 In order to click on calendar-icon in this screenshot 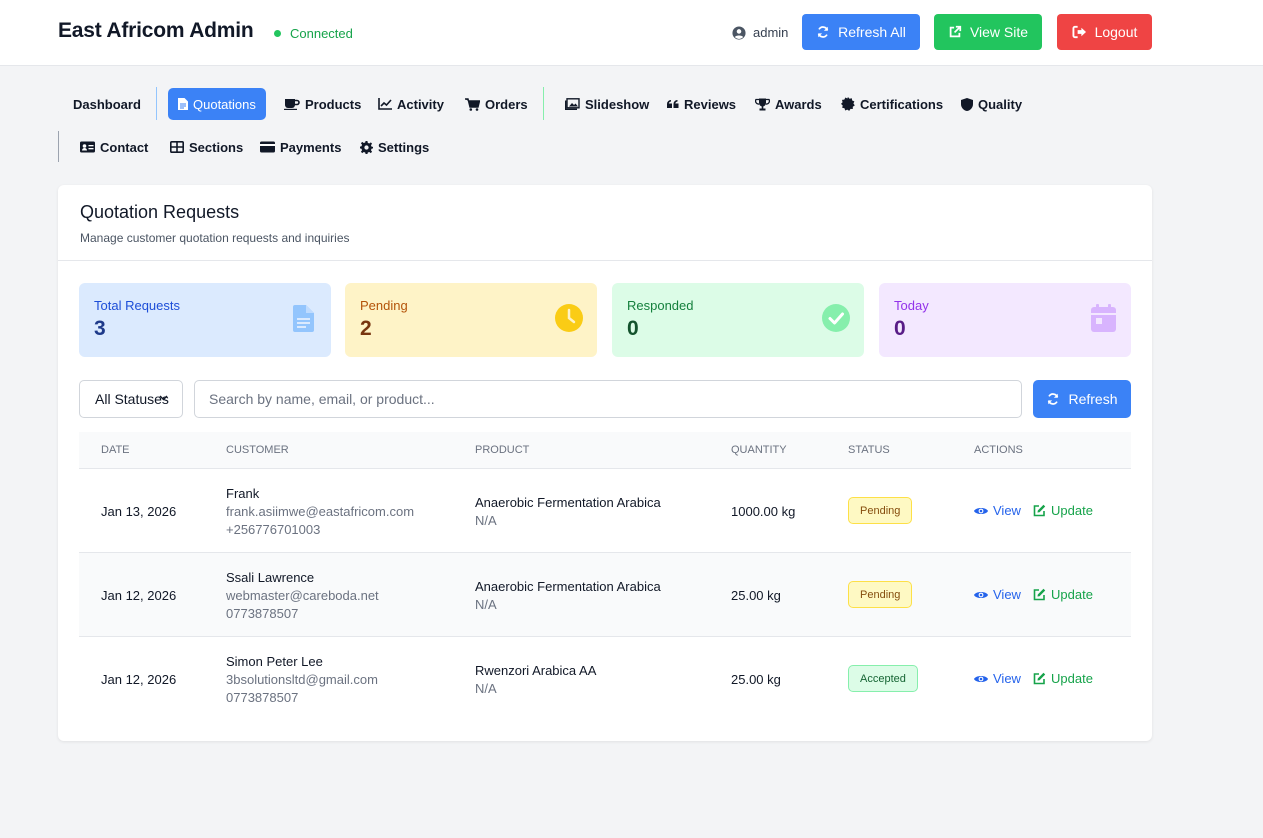, I will do `click(1103, 318)`.